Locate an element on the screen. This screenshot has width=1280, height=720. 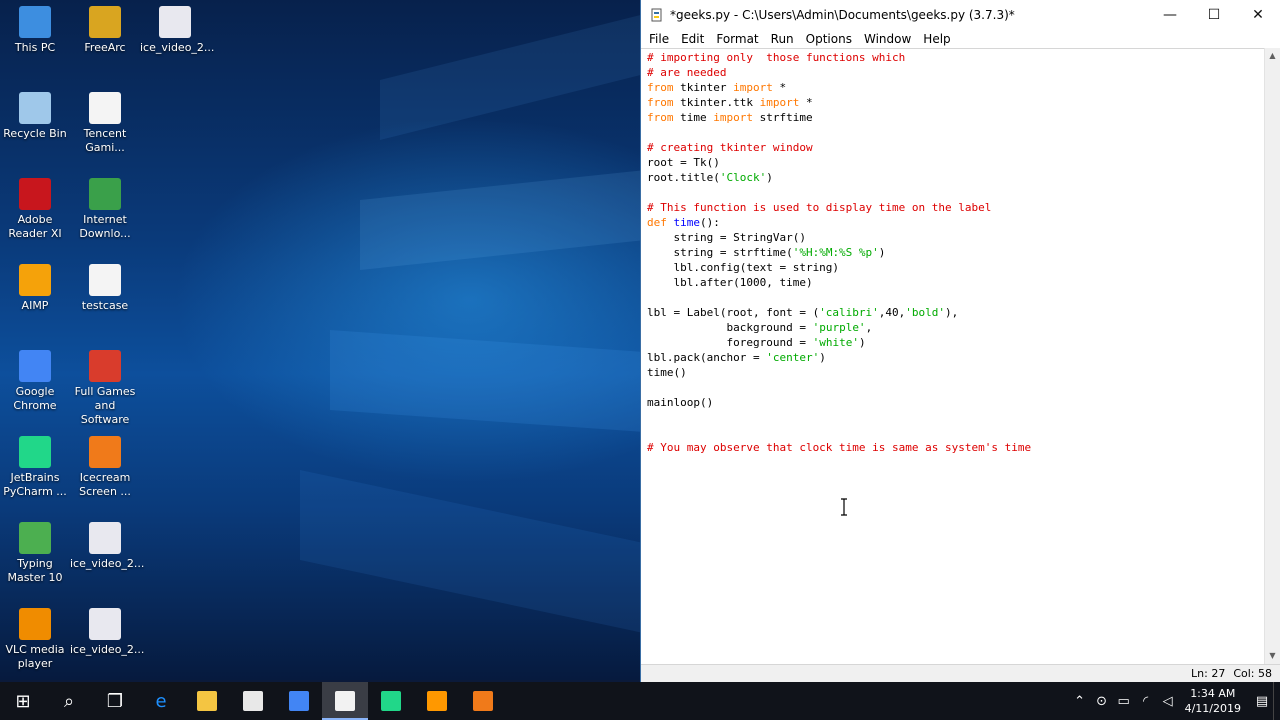
document-shortcut-icon is located at coordinates (105, 108).